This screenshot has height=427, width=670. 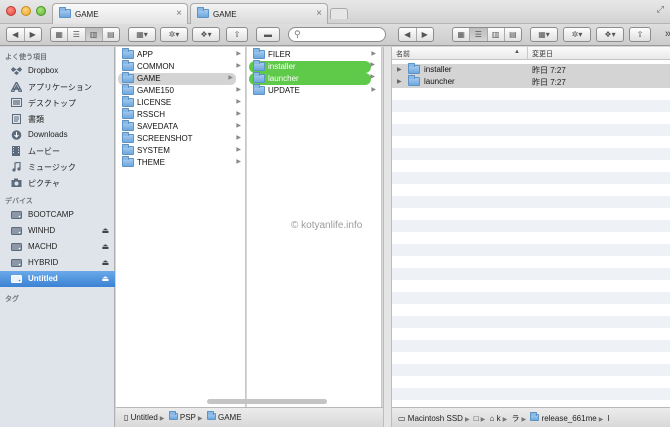 What do you see at coordinates (542, 54) in the screenshot?
I see `column-header-date: 変更日` at bounding box center [542, 54].